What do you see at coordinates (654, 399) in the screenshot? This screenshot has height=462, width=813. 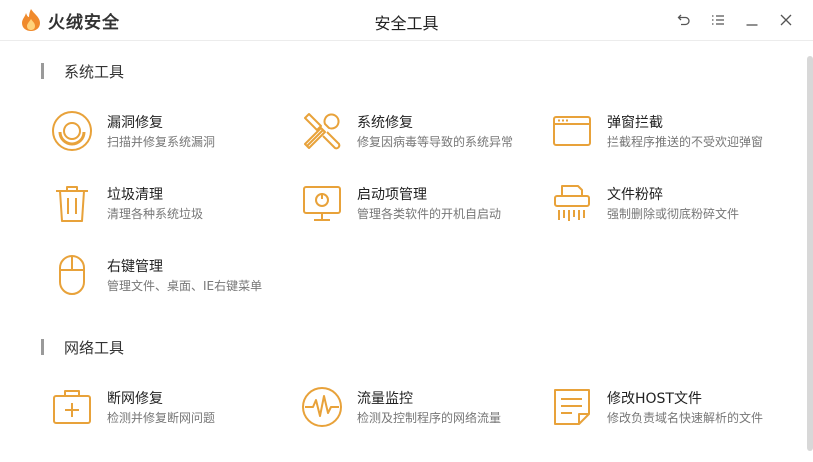 I see `tool-name: 修改HOST文件` at bounding box center [654, 399].